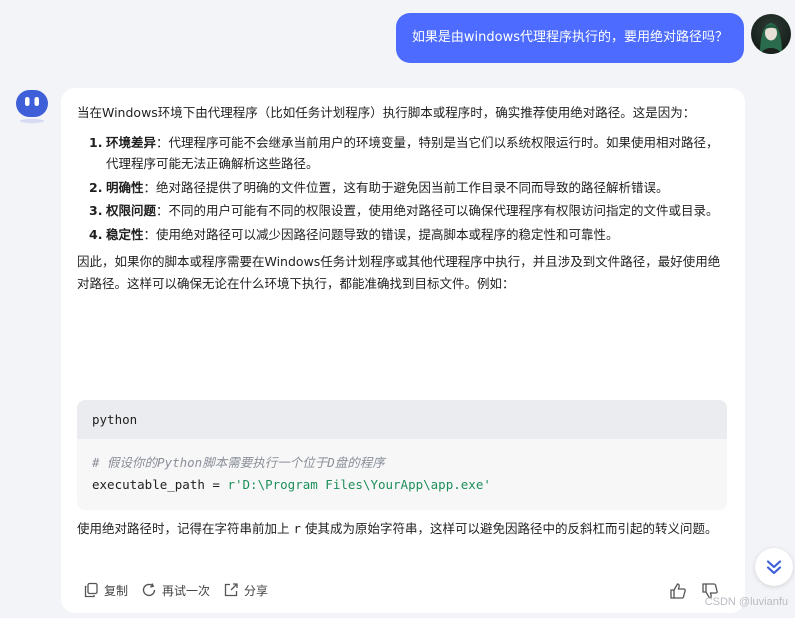 This screenshot has width=795, height=618. What do you see at coordinates (509, 528) in the screenshot?
I see `tip-text-after: 使其成为原始字符串，这样可以避免因路径中的反斜杠而引起的转义问题。` at bounding box center [509, 528].